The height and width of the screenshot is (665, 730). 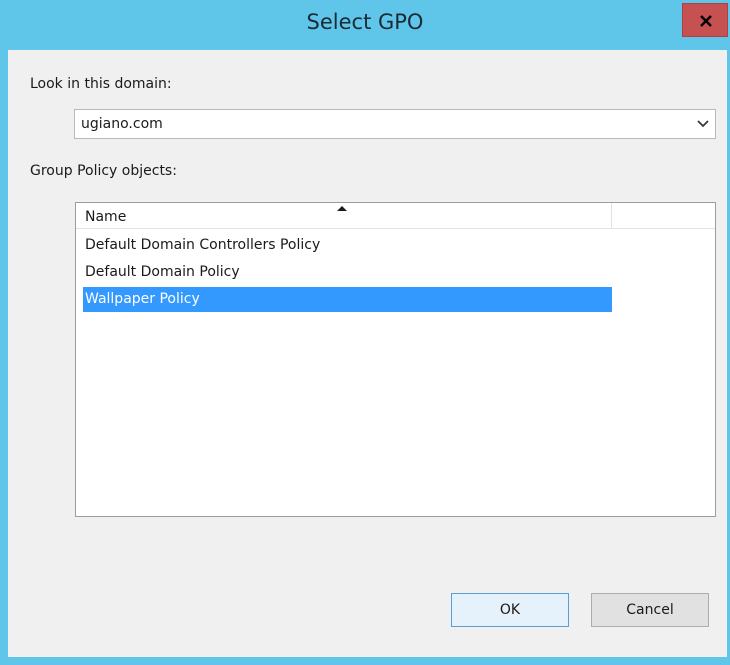 I want to click on close-icon, so click(x=706, y=21).